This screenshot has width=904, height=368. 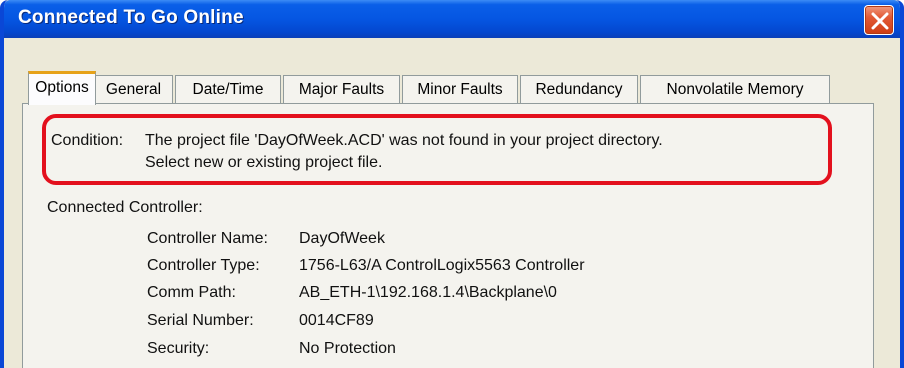 What do you see at coordinates (347, 348) in the screenshot?
I see `security-value: No Protection` at bounding box center [347, 348].